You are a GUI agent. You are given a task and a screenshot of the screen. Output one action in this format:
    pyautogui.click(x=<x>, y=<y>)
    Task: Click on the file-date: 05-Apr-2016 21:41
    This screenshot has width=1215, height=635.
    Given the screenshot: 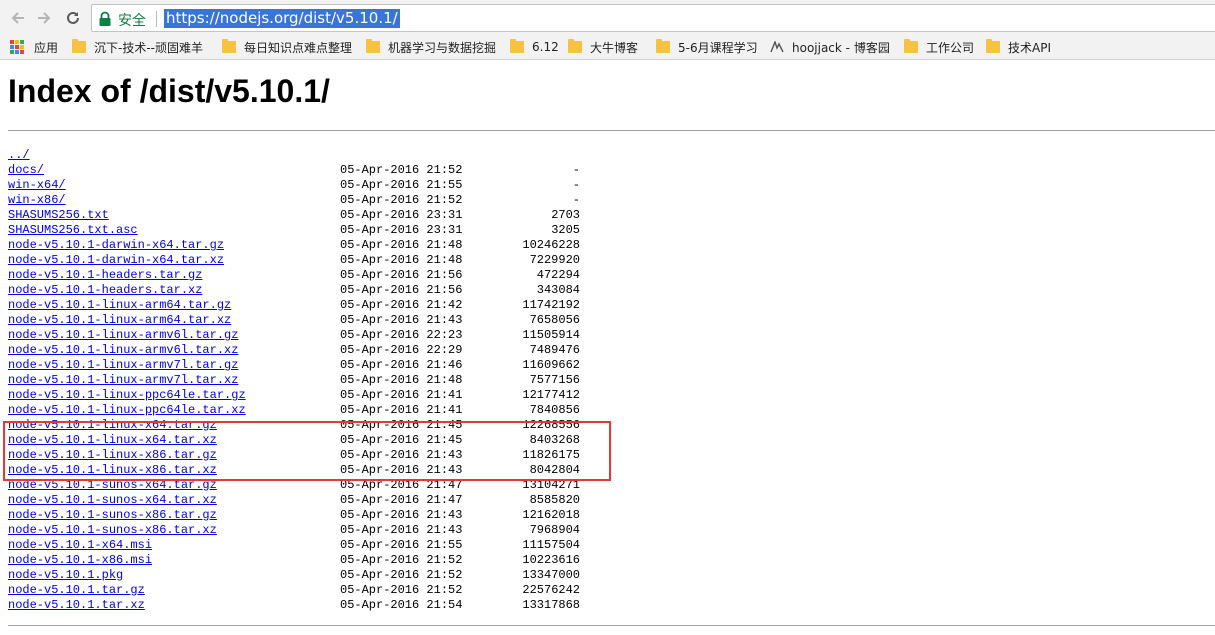 What is the action you would take?
    pyautogui.click(x=401, y=410)
    